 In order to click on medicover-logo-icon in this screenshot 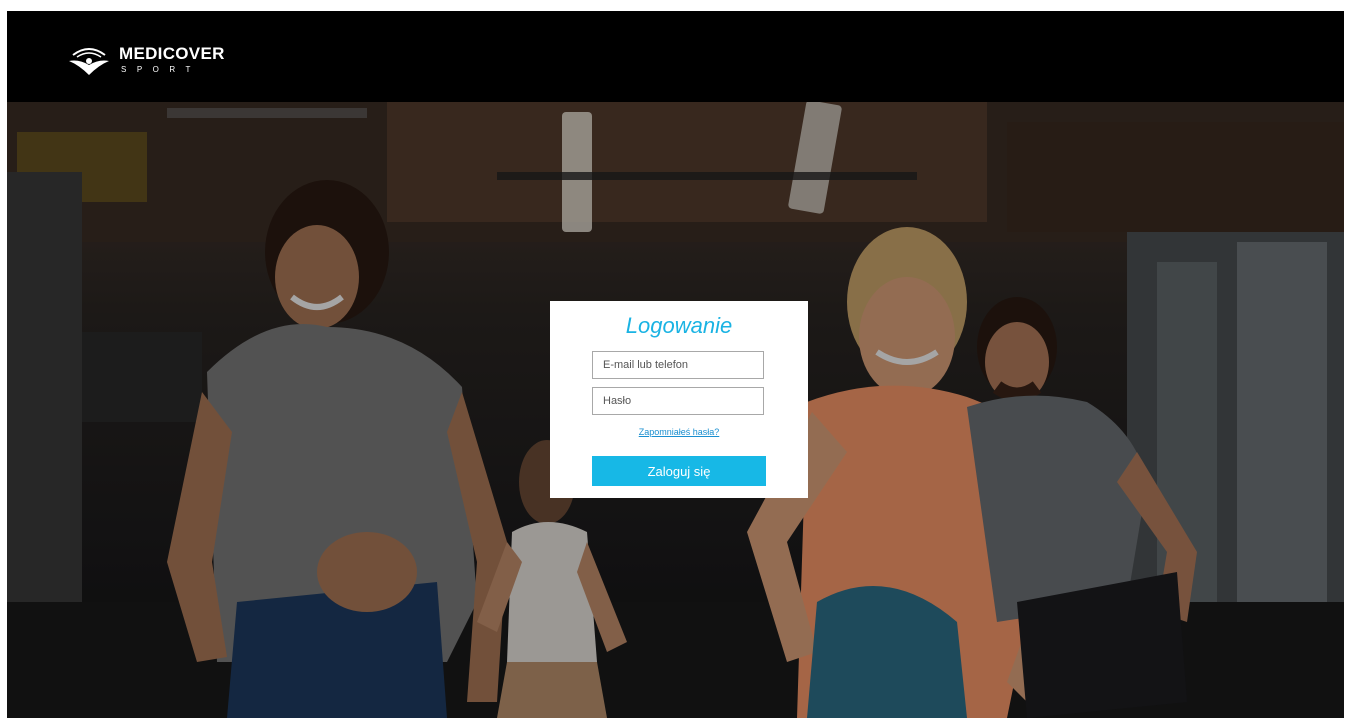, I will do `click(89, 61)`.